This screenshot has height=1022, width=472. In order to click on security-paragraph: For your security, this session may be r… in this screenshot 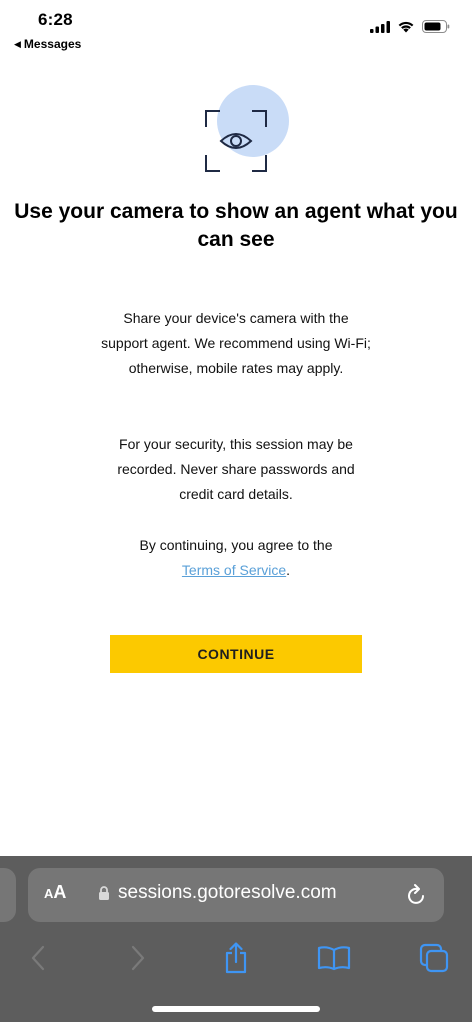, I will do `click(236, 469)`.